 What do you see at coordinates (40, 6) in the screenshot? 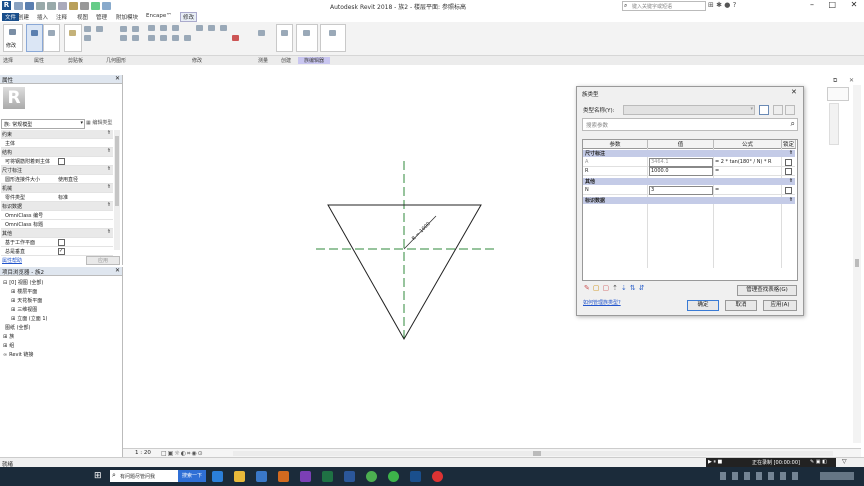
I see `undo-icon` at bounding box center [40, 6].